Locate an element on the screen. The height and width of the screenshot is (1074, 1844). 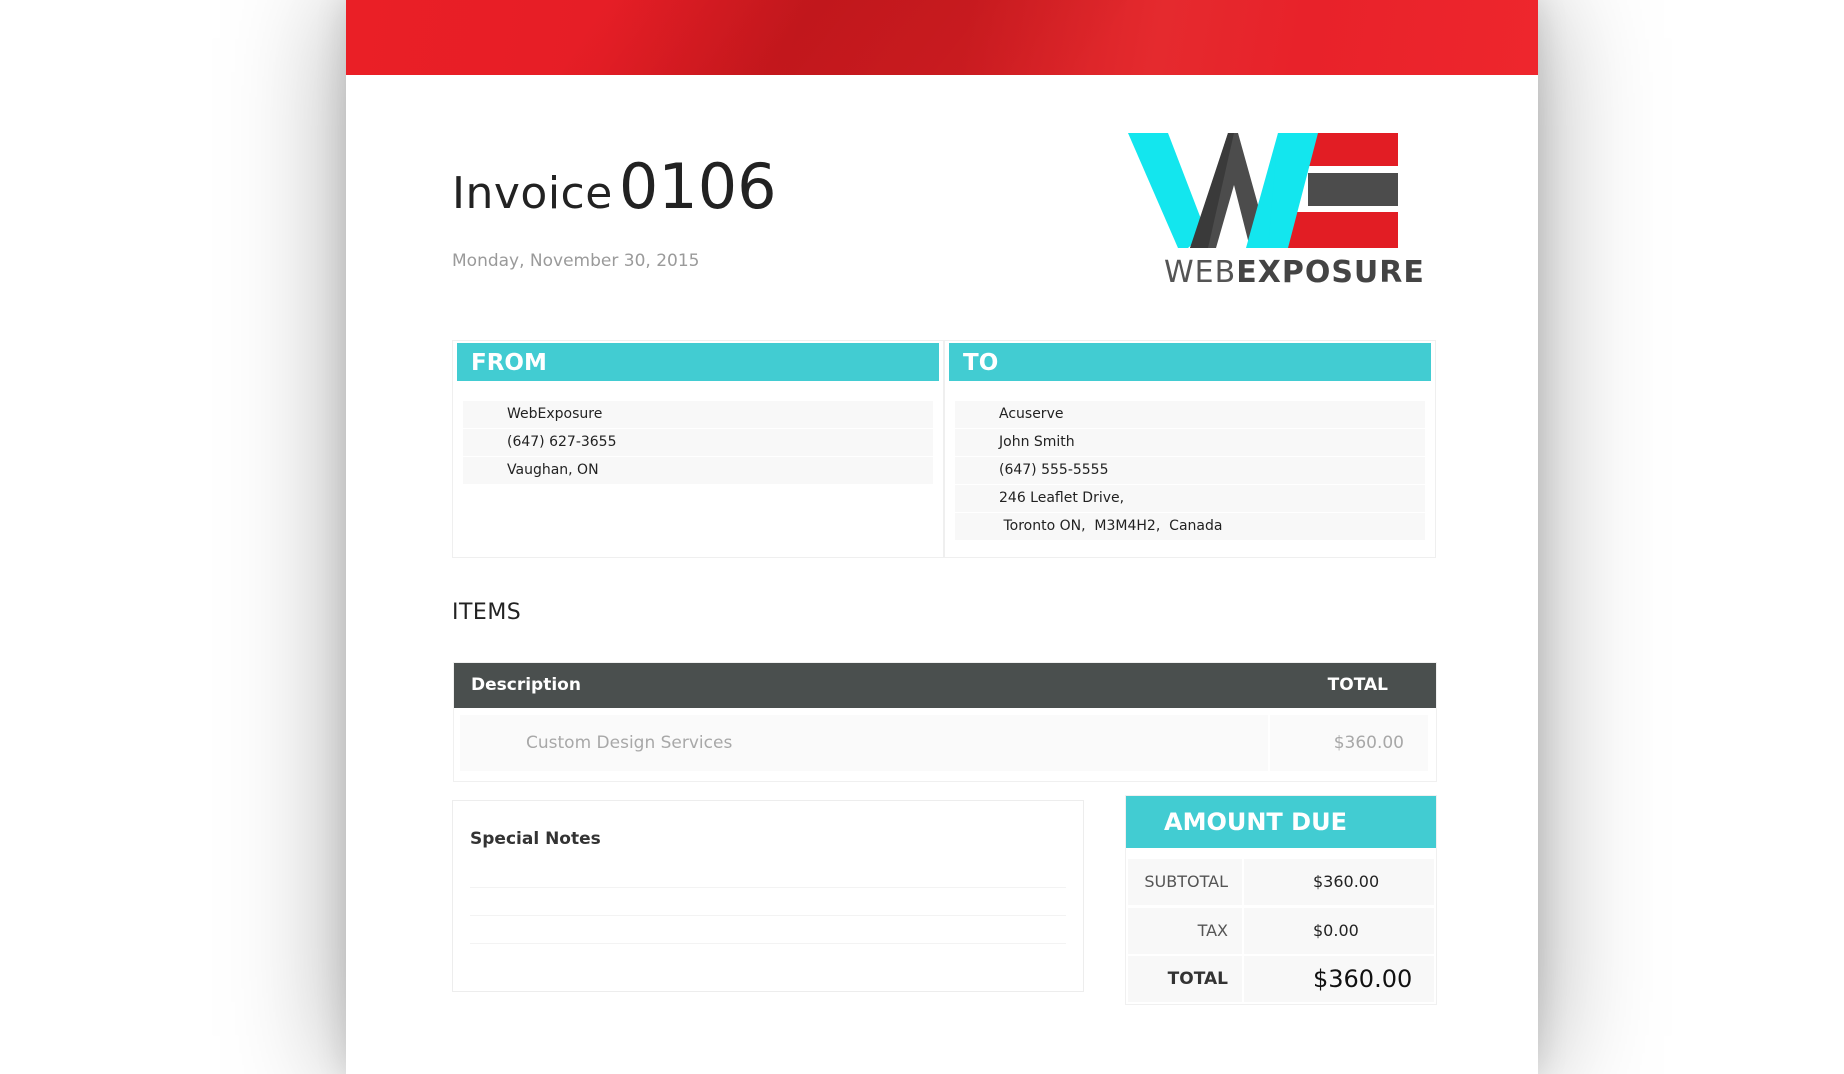
subtotal-label: SUBTOTAL is located at coordinates (1186, 881).